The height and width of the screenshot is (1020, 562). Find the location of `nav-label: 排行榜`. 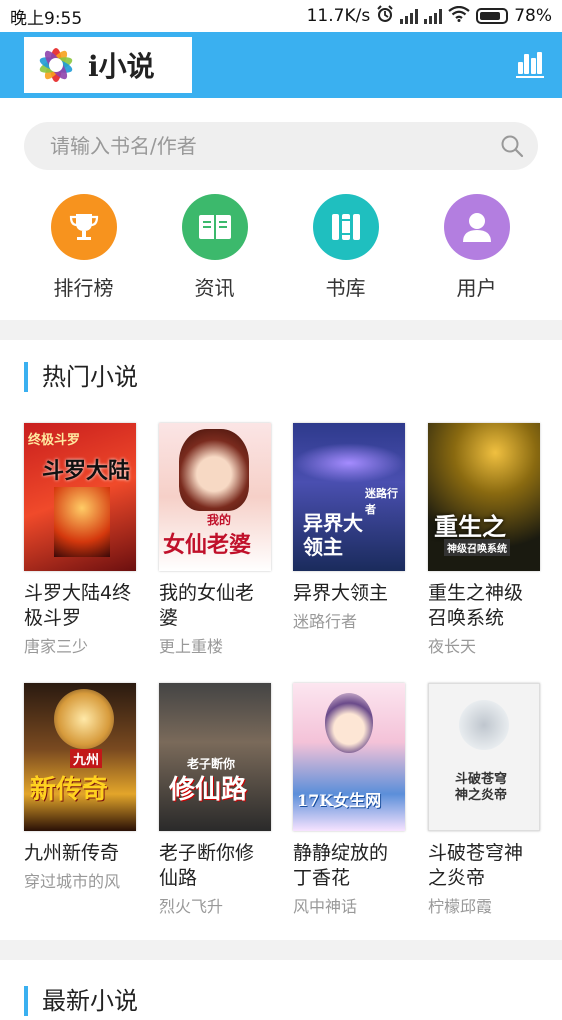

nav-label: 排行榜 is located at coordinates (83, 288).